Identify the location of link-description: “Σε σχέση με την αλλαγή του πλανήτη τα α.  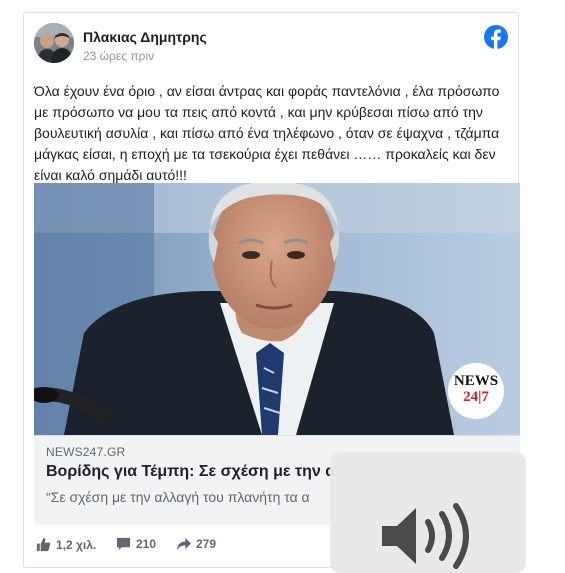
(178, 497).